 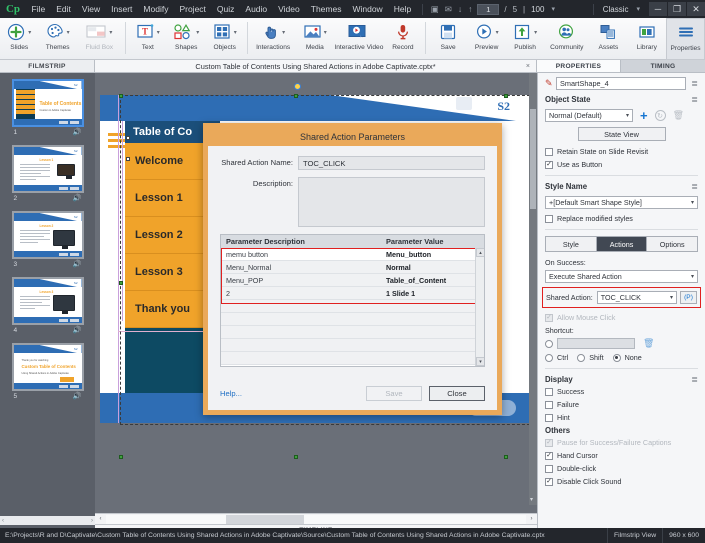 What do you see at coordinates (621, 218) in the screenshot?
I see `replace-styles-row: Replace modified styles` at bounding box center [621, 218].